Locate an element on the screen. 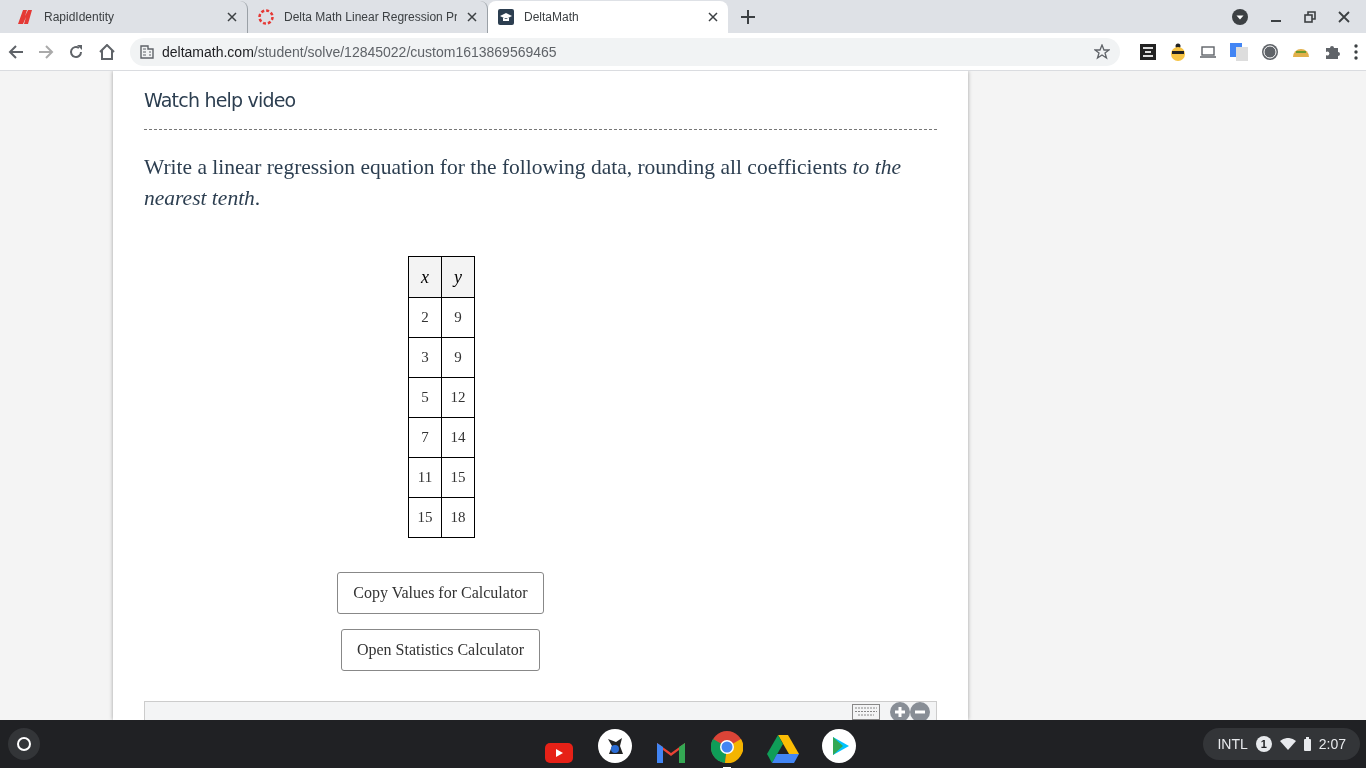 This screenshot has width=1366, height=768. dropdown-icon is located at coordinates (1240, 17).